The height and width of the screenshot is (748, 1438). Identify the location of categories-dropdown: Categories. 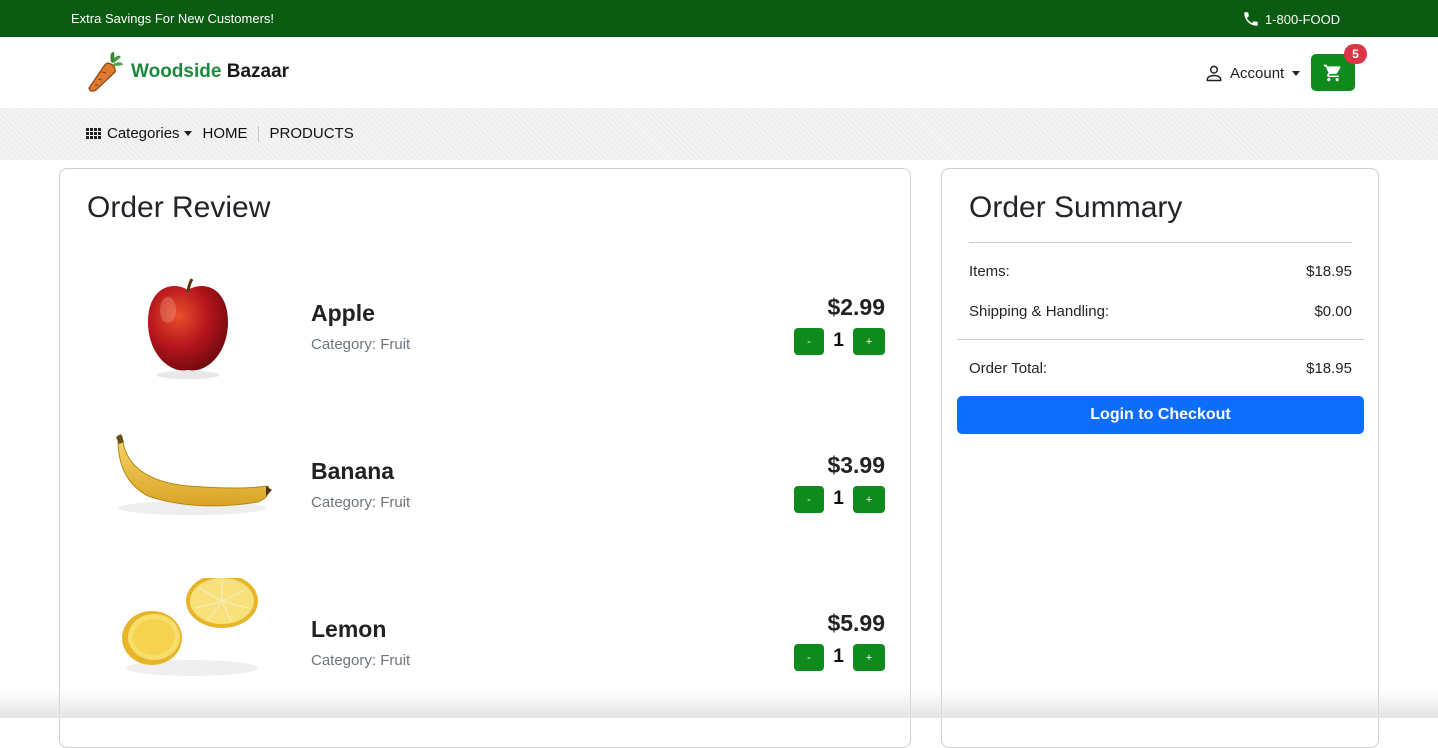
(139, 133).